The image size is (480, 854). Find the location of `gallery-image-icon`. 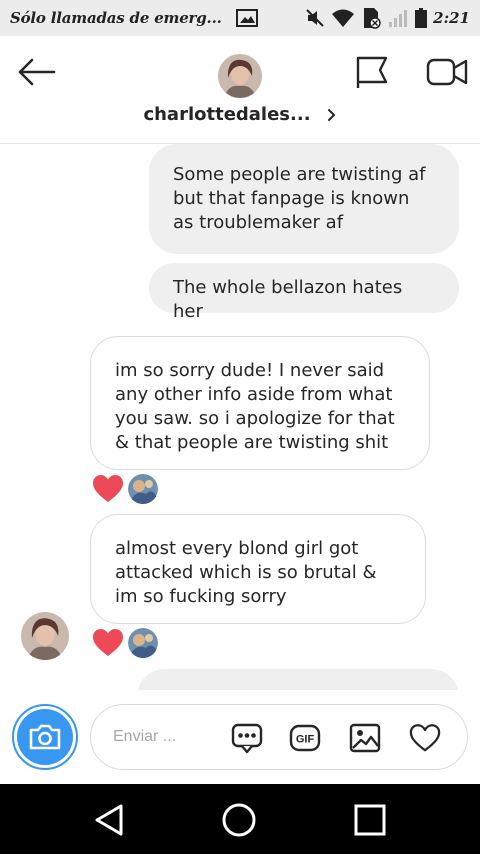

gallery-image-icon is located at coordinates (365, 738).